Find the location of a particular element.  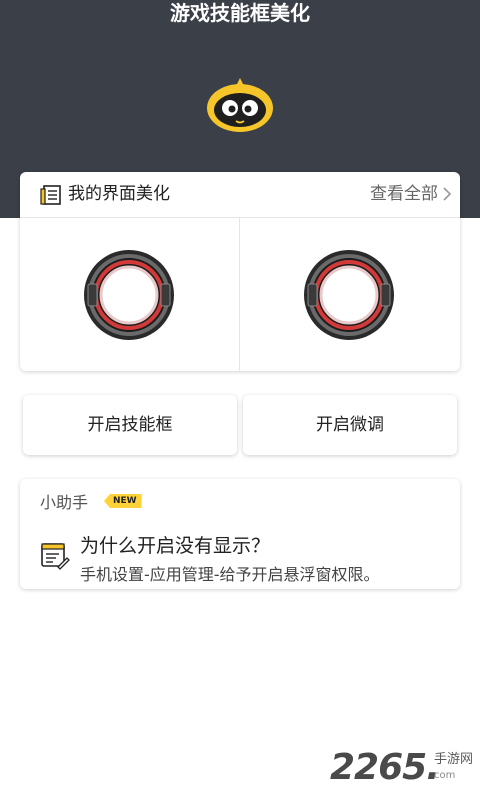

watermark-number: 2265. is located at coordinates (385, 767).